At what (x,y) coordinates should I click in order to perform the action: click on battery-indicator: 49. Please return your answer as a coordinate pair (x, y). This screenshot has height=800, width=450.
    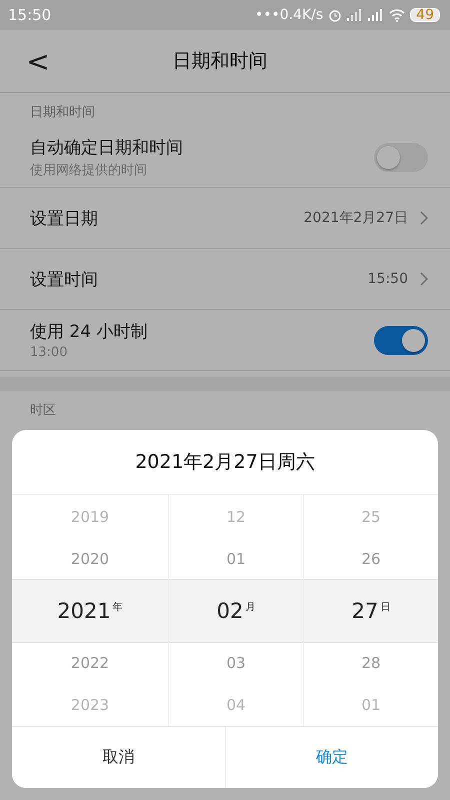
    Looking at the image, I should click on (425, 15).